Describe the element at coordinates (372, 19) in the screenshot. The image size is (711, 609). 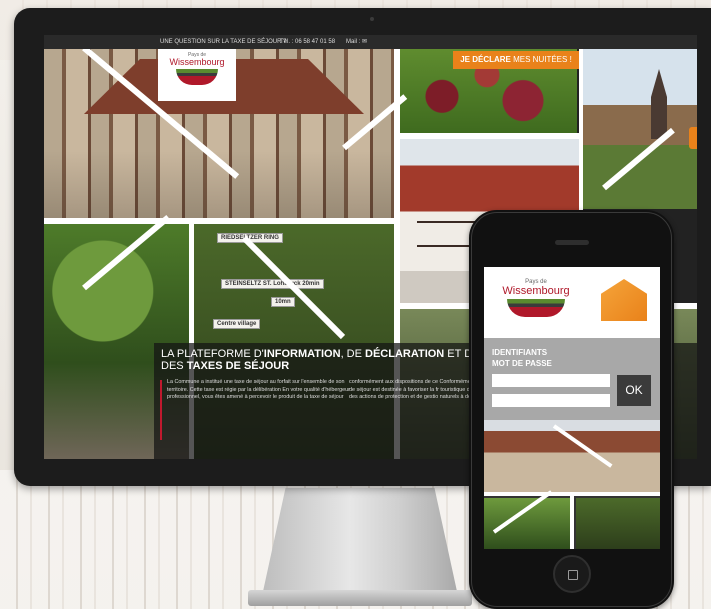
I see `camera-dot` at that location.